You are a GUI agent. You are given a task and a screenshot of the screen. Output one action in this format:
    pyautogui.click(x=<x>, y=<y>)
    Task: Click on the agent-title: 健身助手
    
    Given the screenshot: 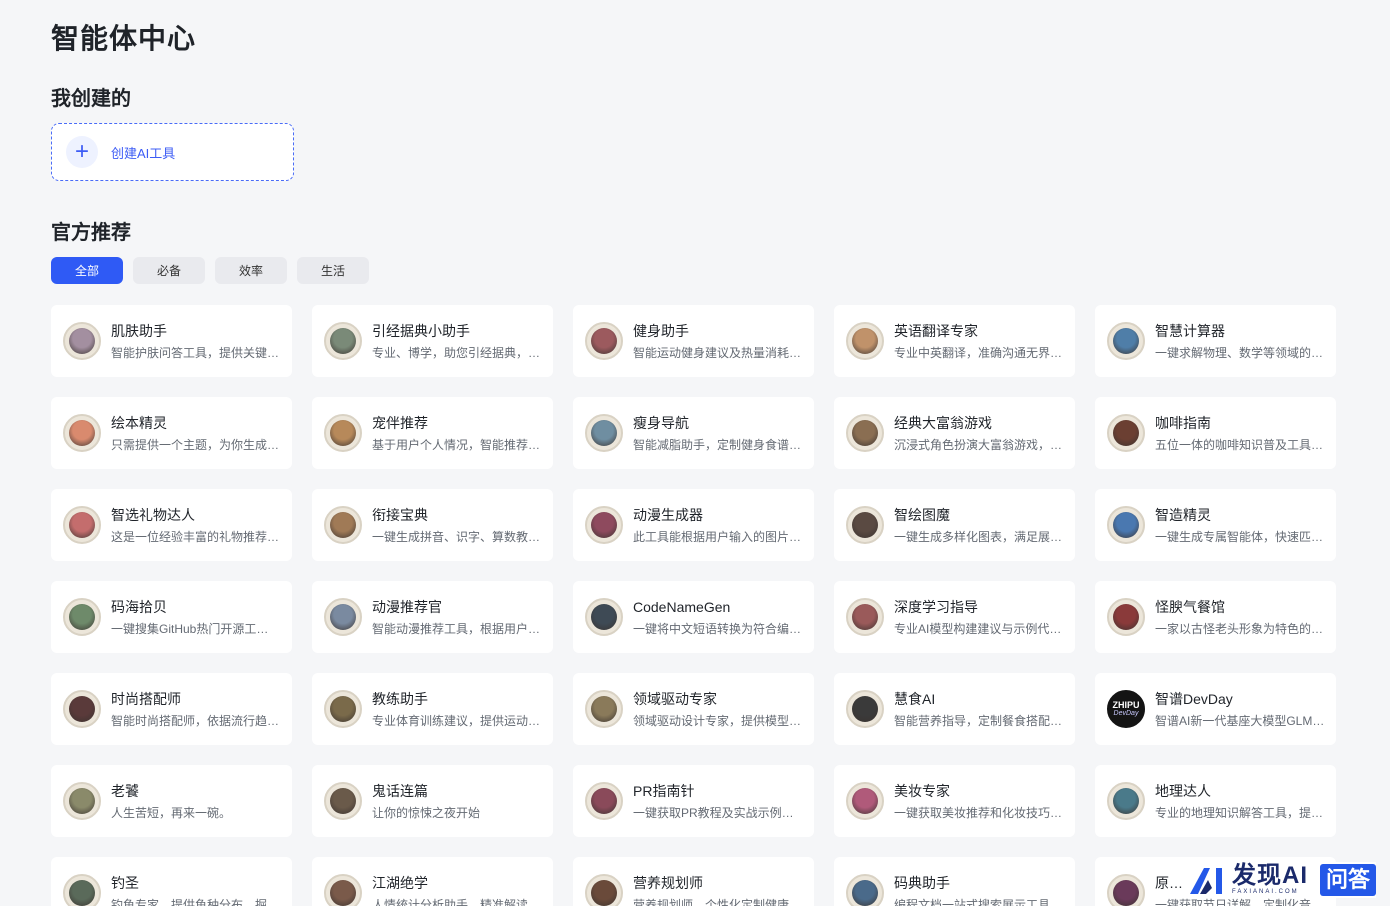 What is the action you would take?
    pyautogui.click(x=661, y=330)
    